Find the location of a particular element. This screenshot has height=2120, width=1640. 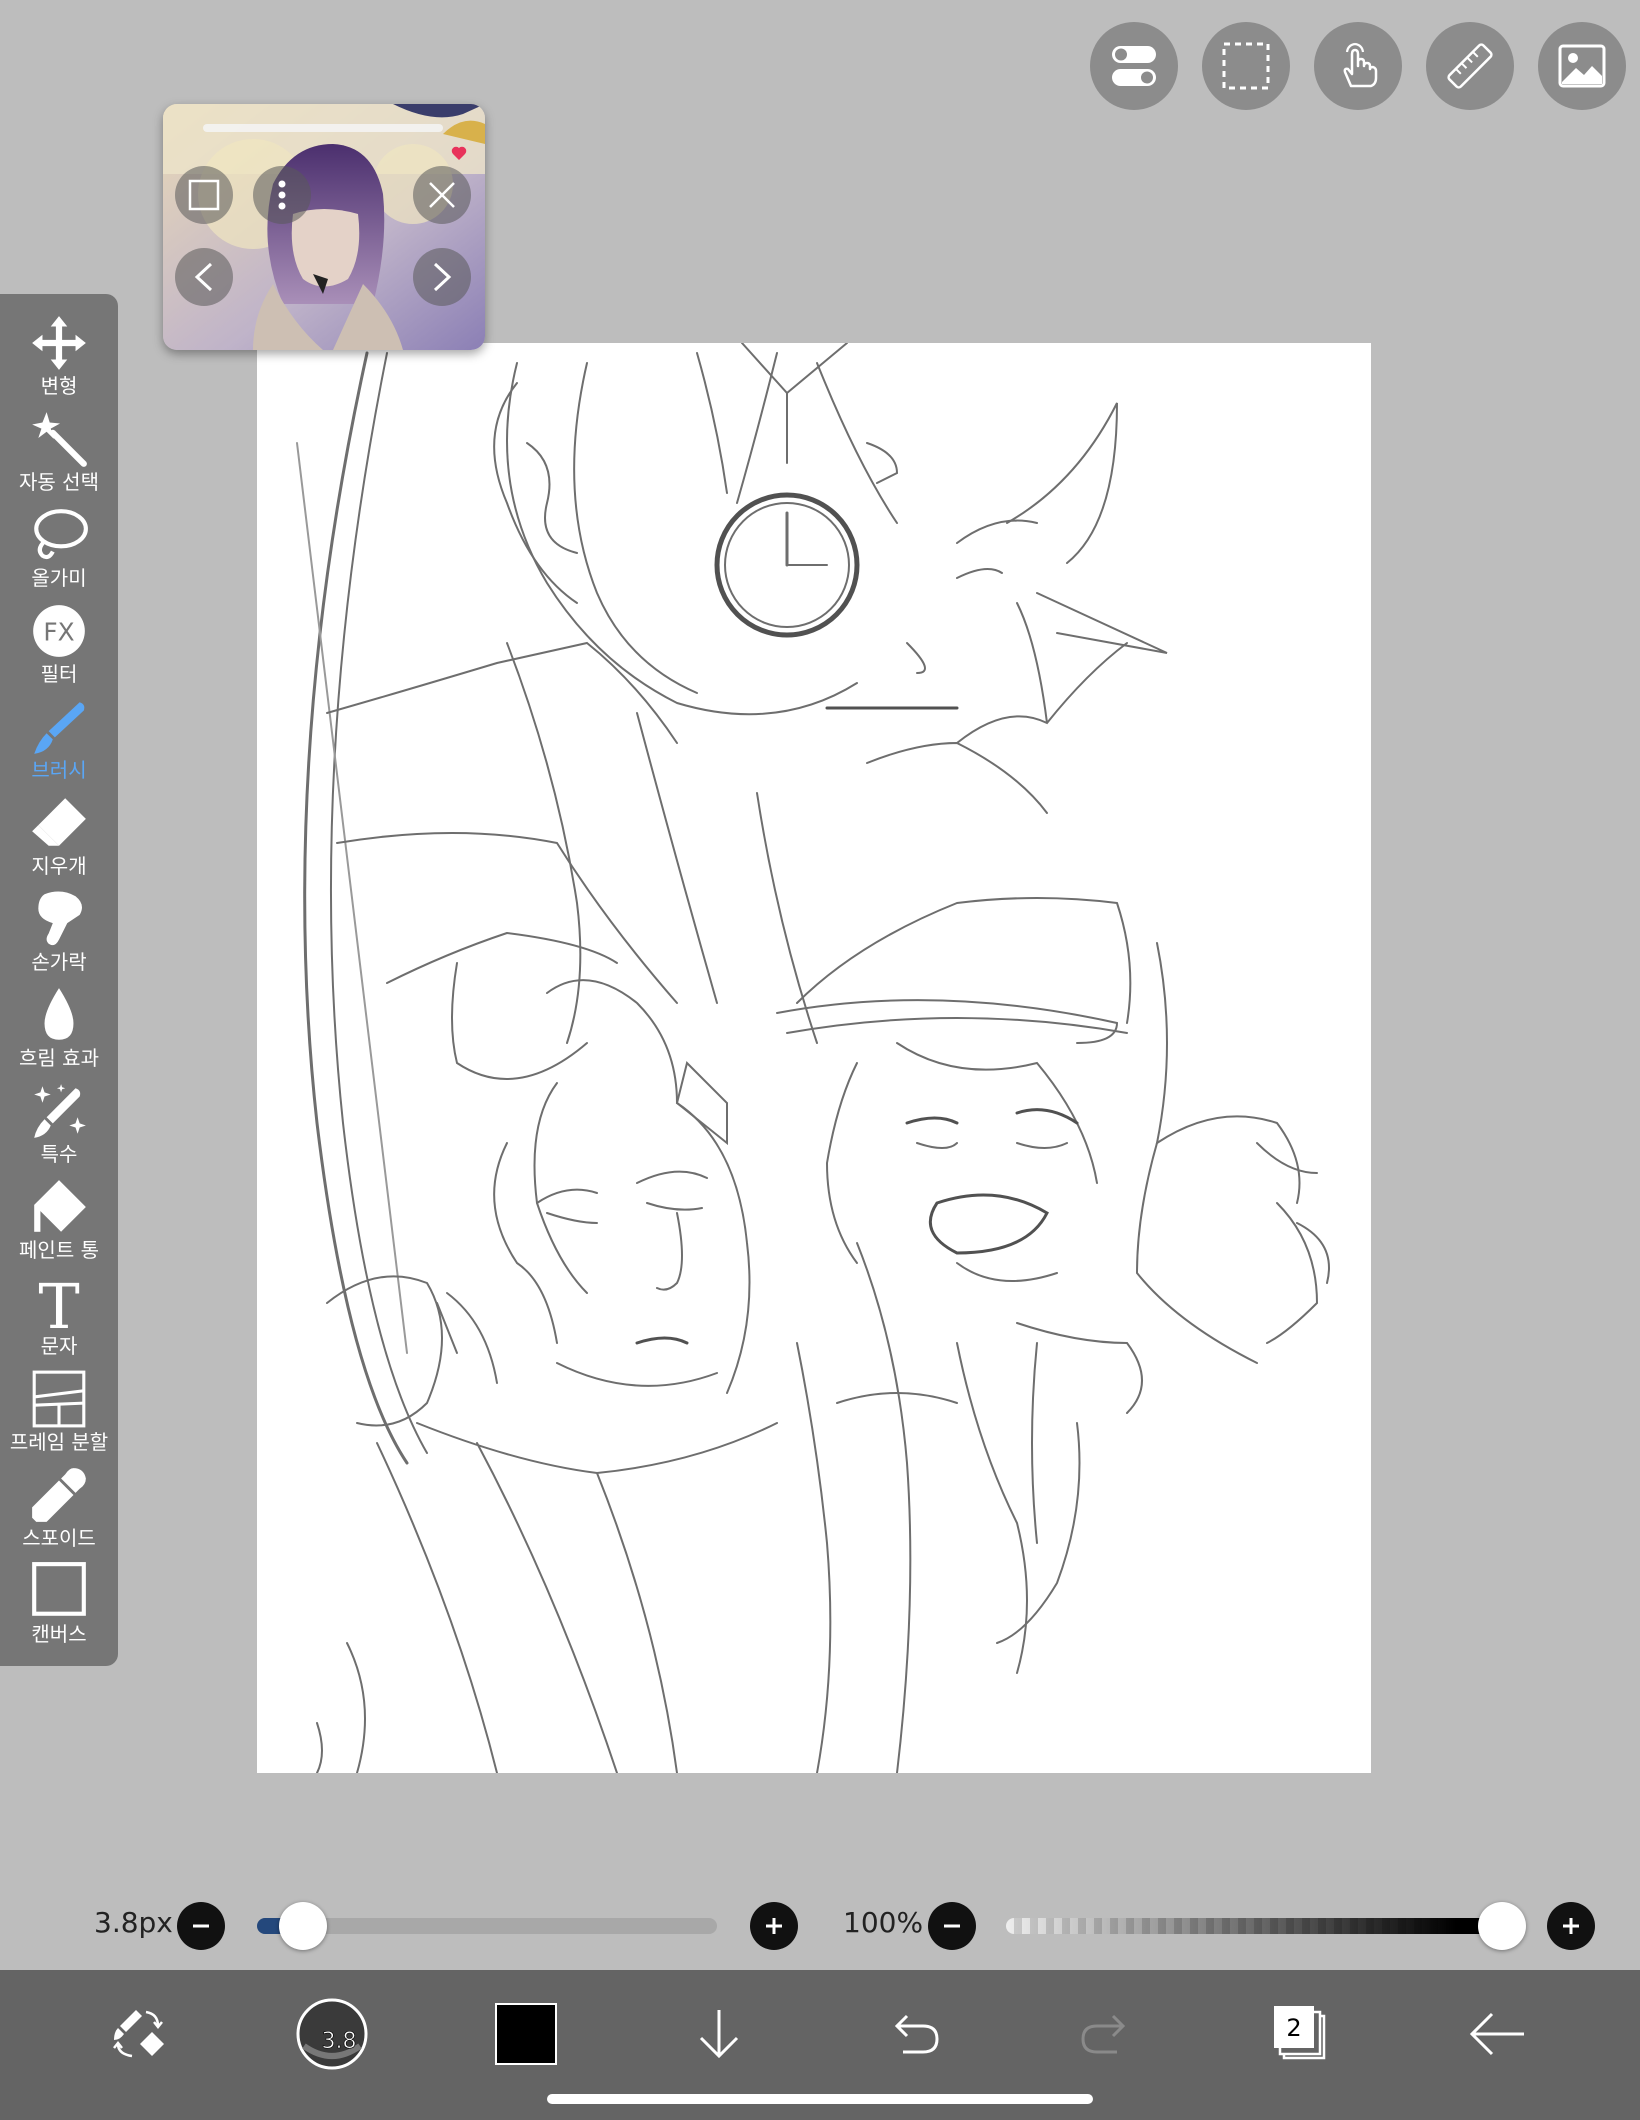

paint-bucket-icon is located at coordinates (60, 1206).